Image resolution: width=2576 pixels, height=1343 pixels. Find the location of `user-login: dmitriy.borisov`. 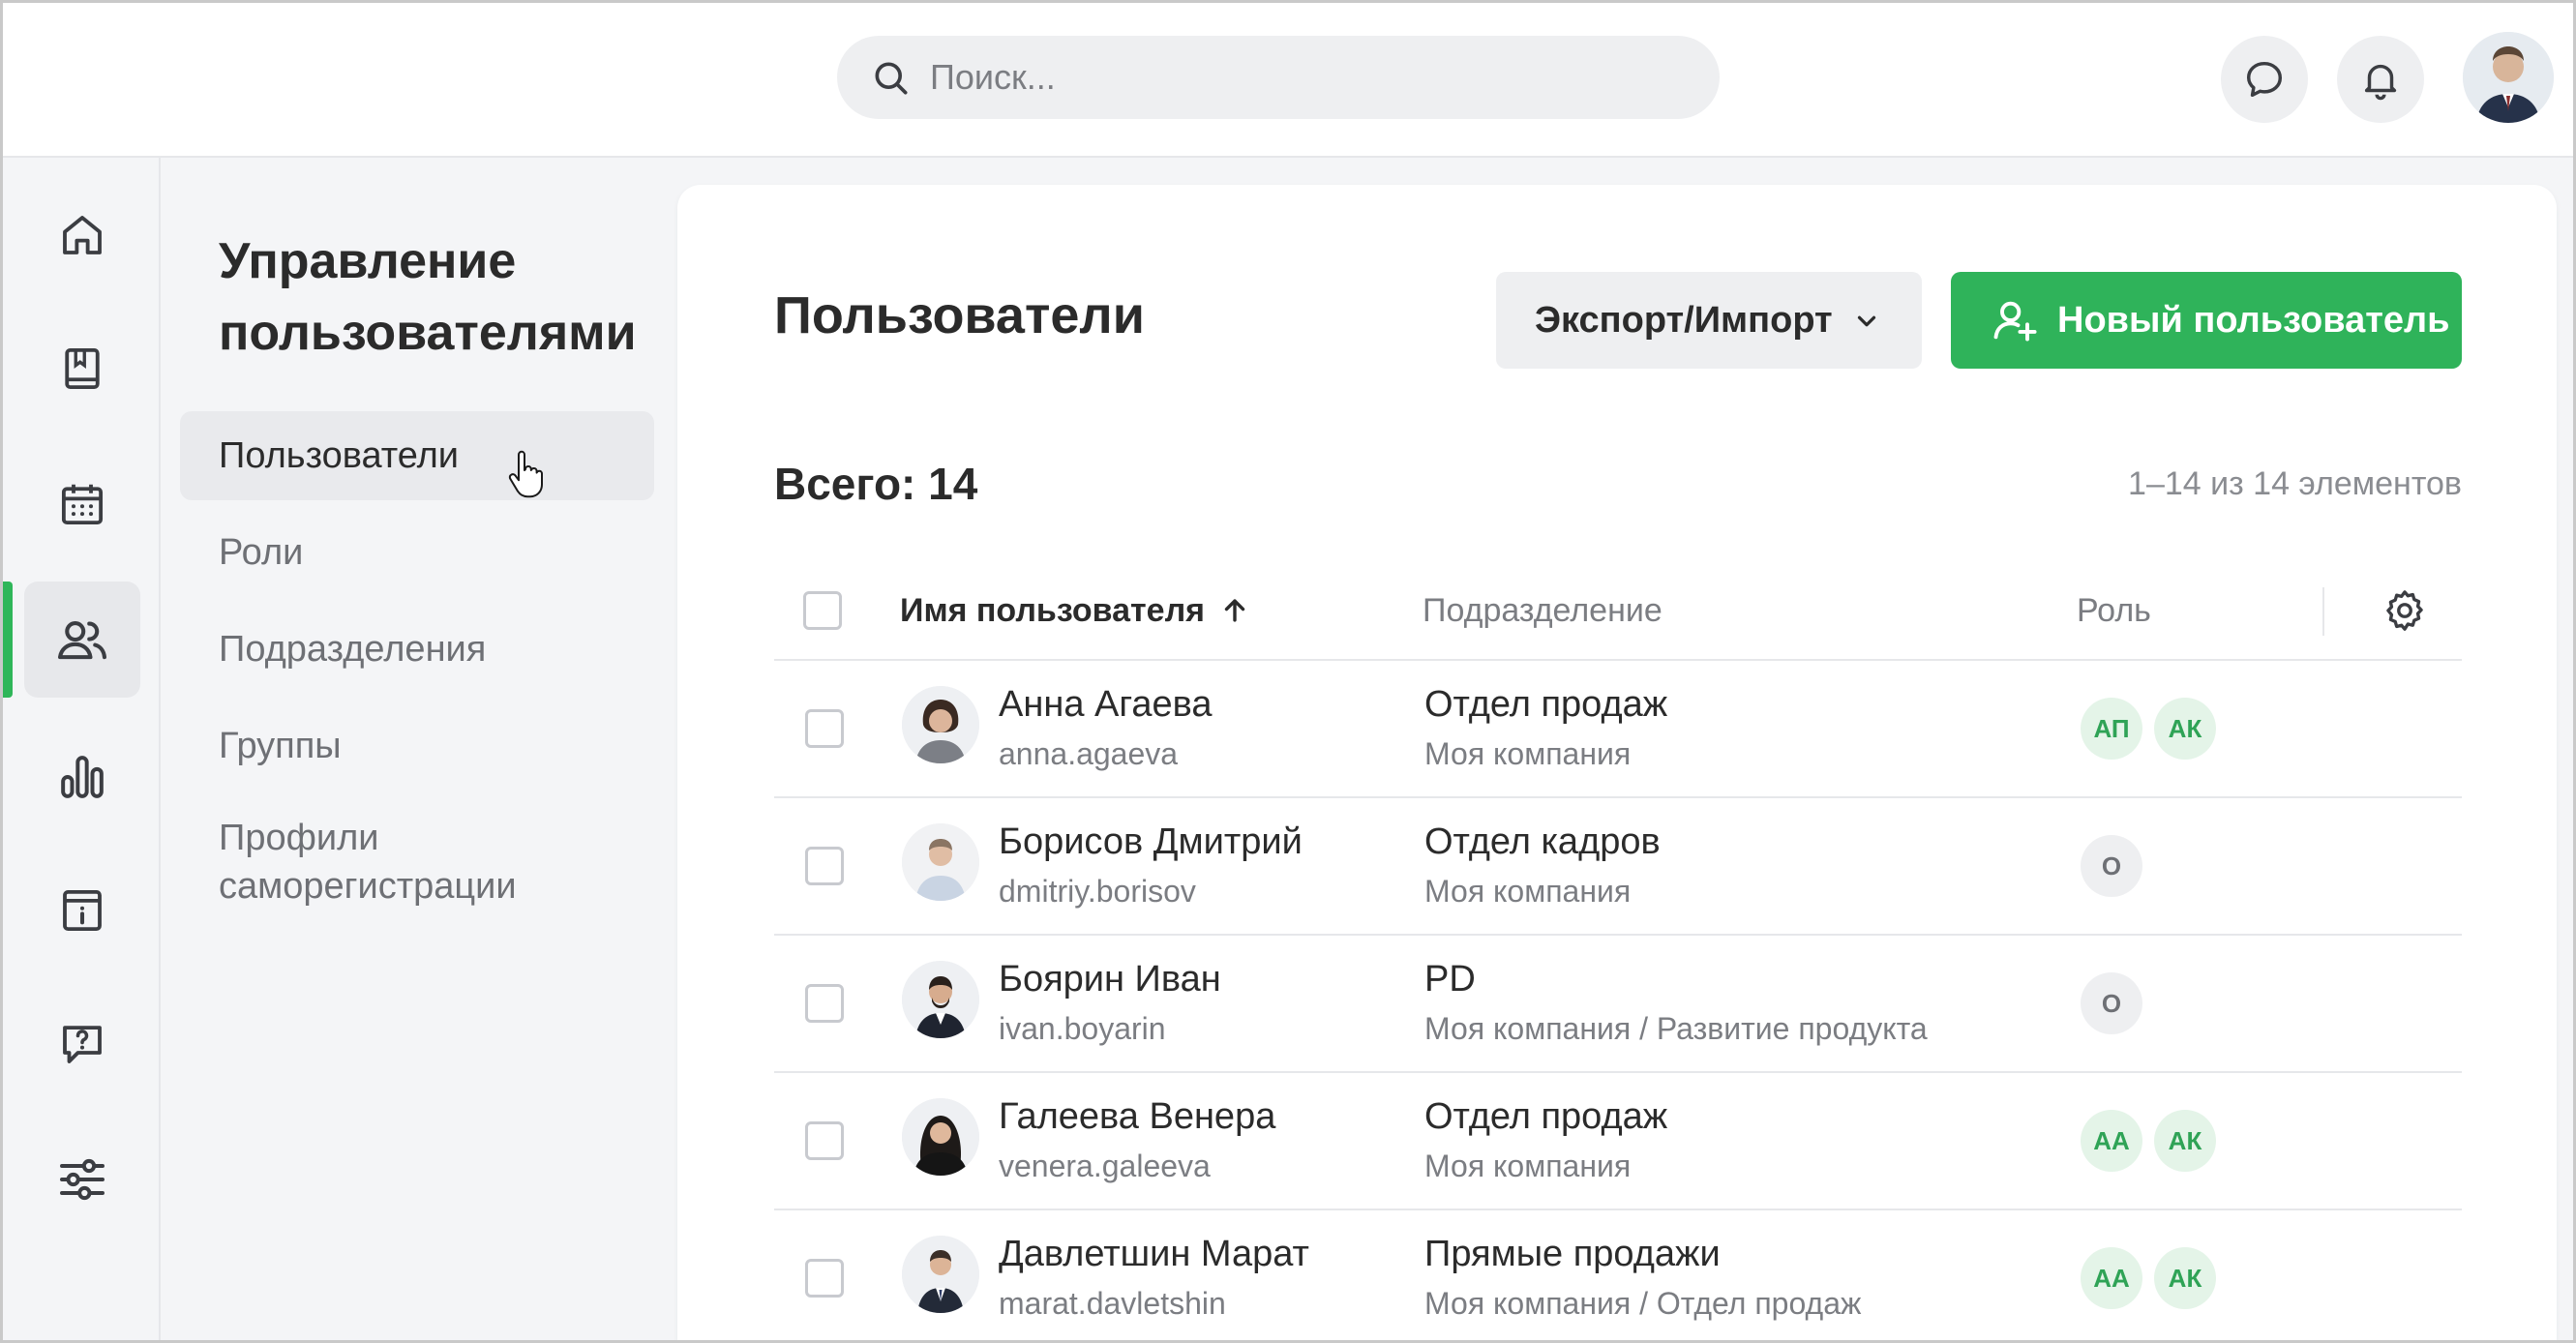

user-login: dmitriy.borisov is located at coordinates (1097, 892).